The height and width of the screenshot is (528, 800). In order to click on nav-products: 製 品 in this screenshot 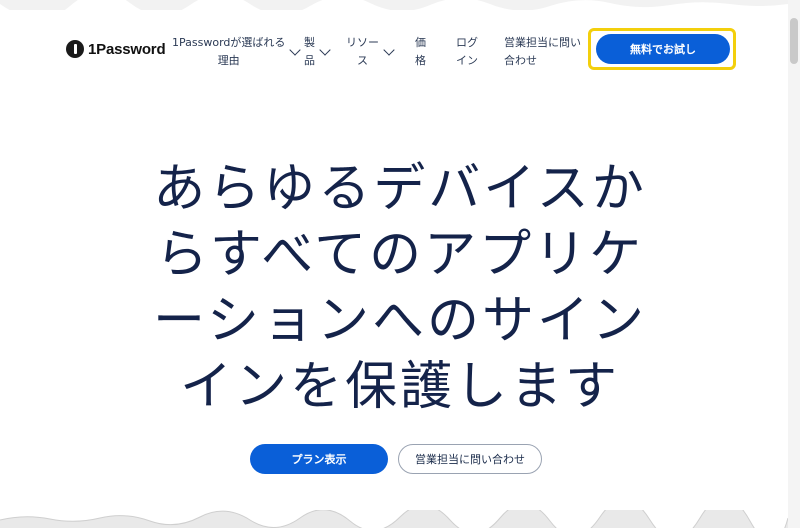, I will do `click(317, 52)`.